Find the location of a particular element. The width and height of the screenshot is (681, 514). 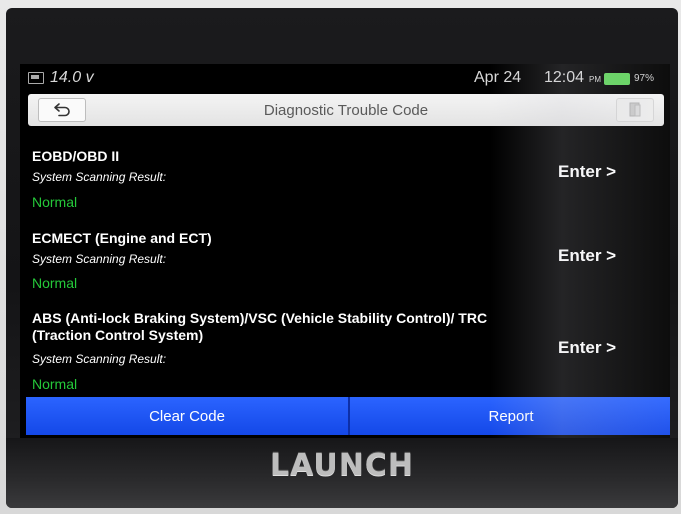

status-bar: 14.0 v Apr 24 12:04 PM 97% is located at coordinates (345, 79).